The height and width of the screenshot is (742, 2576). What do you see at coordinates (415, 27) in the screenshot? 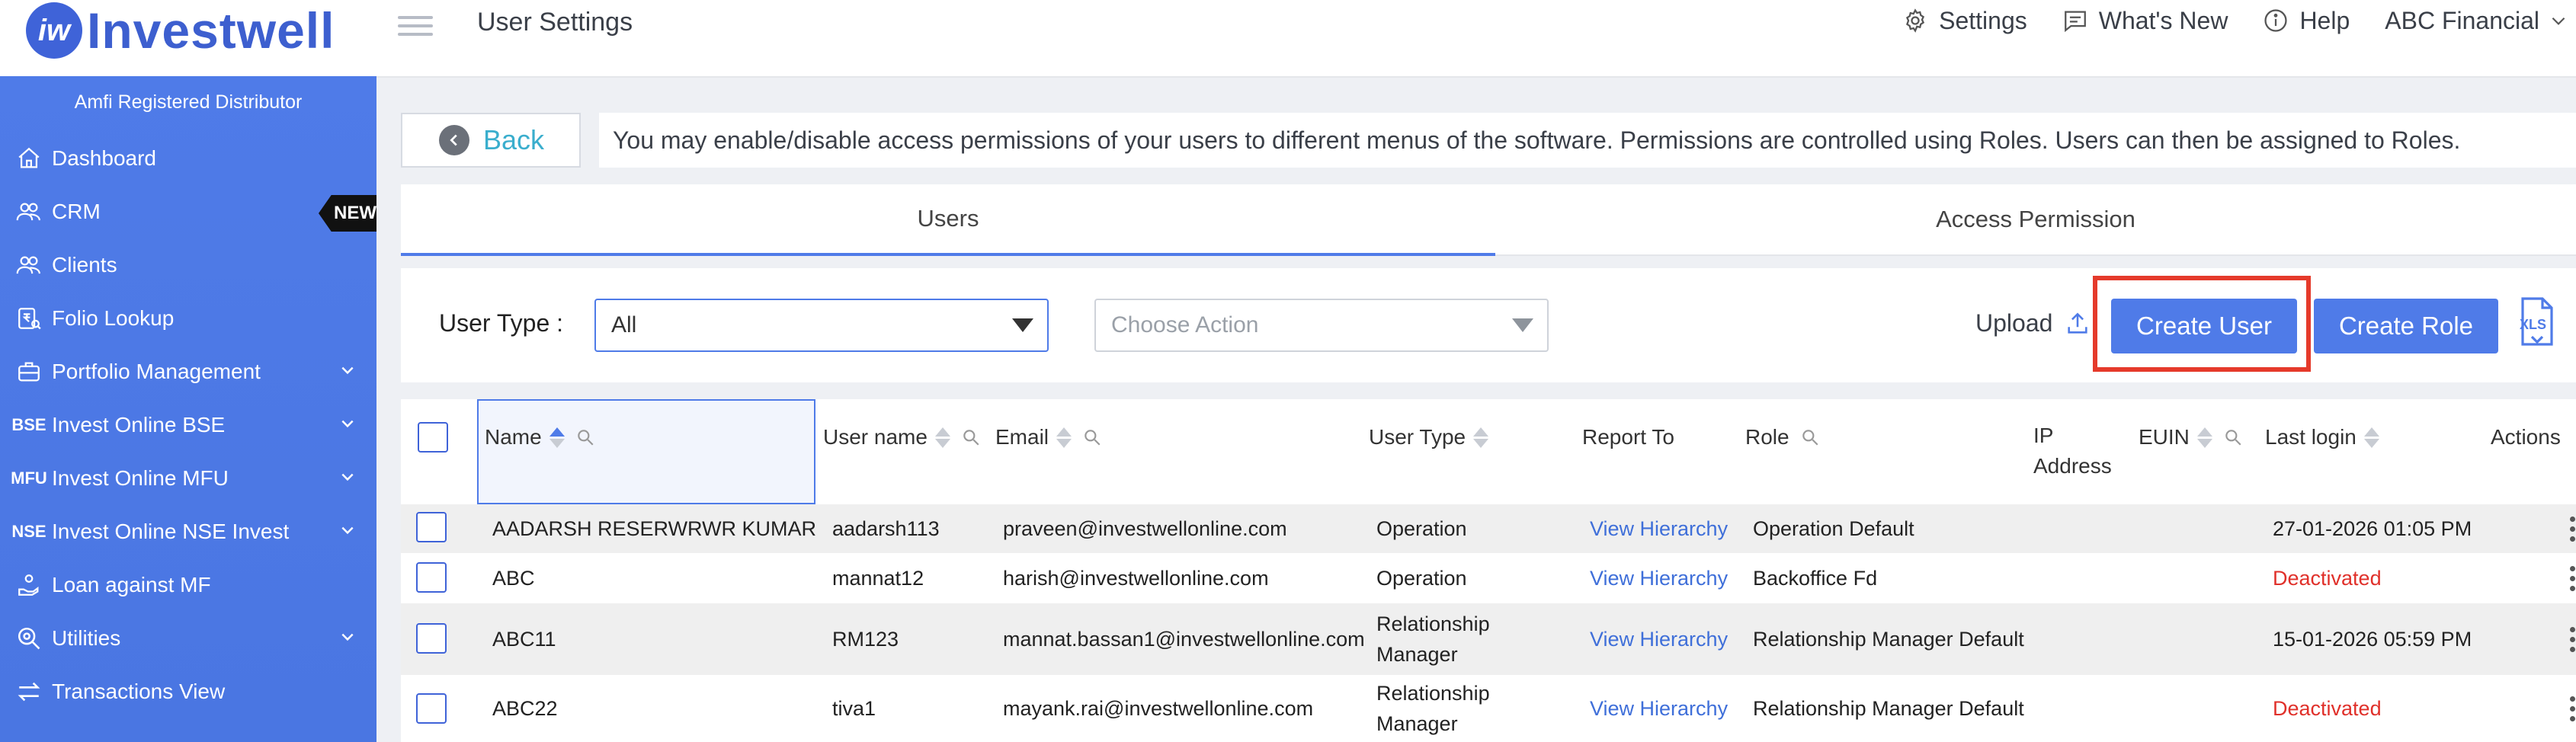
I see `hamburger-menu-icon` at bounding box center [415, 27].